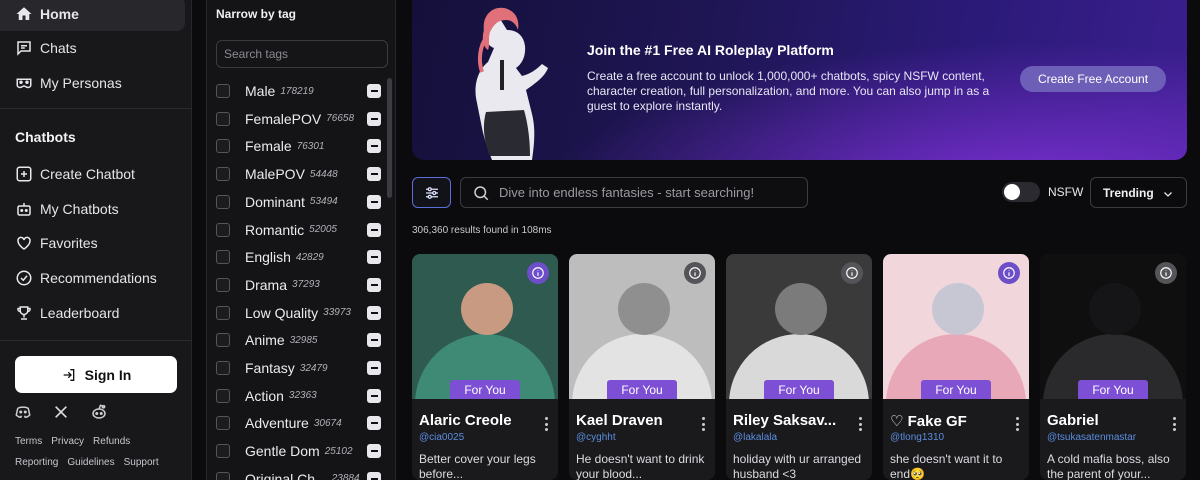  Describe the element at coordinates (302, 54) in the screenshot. I see `tag-search-input` at that location.